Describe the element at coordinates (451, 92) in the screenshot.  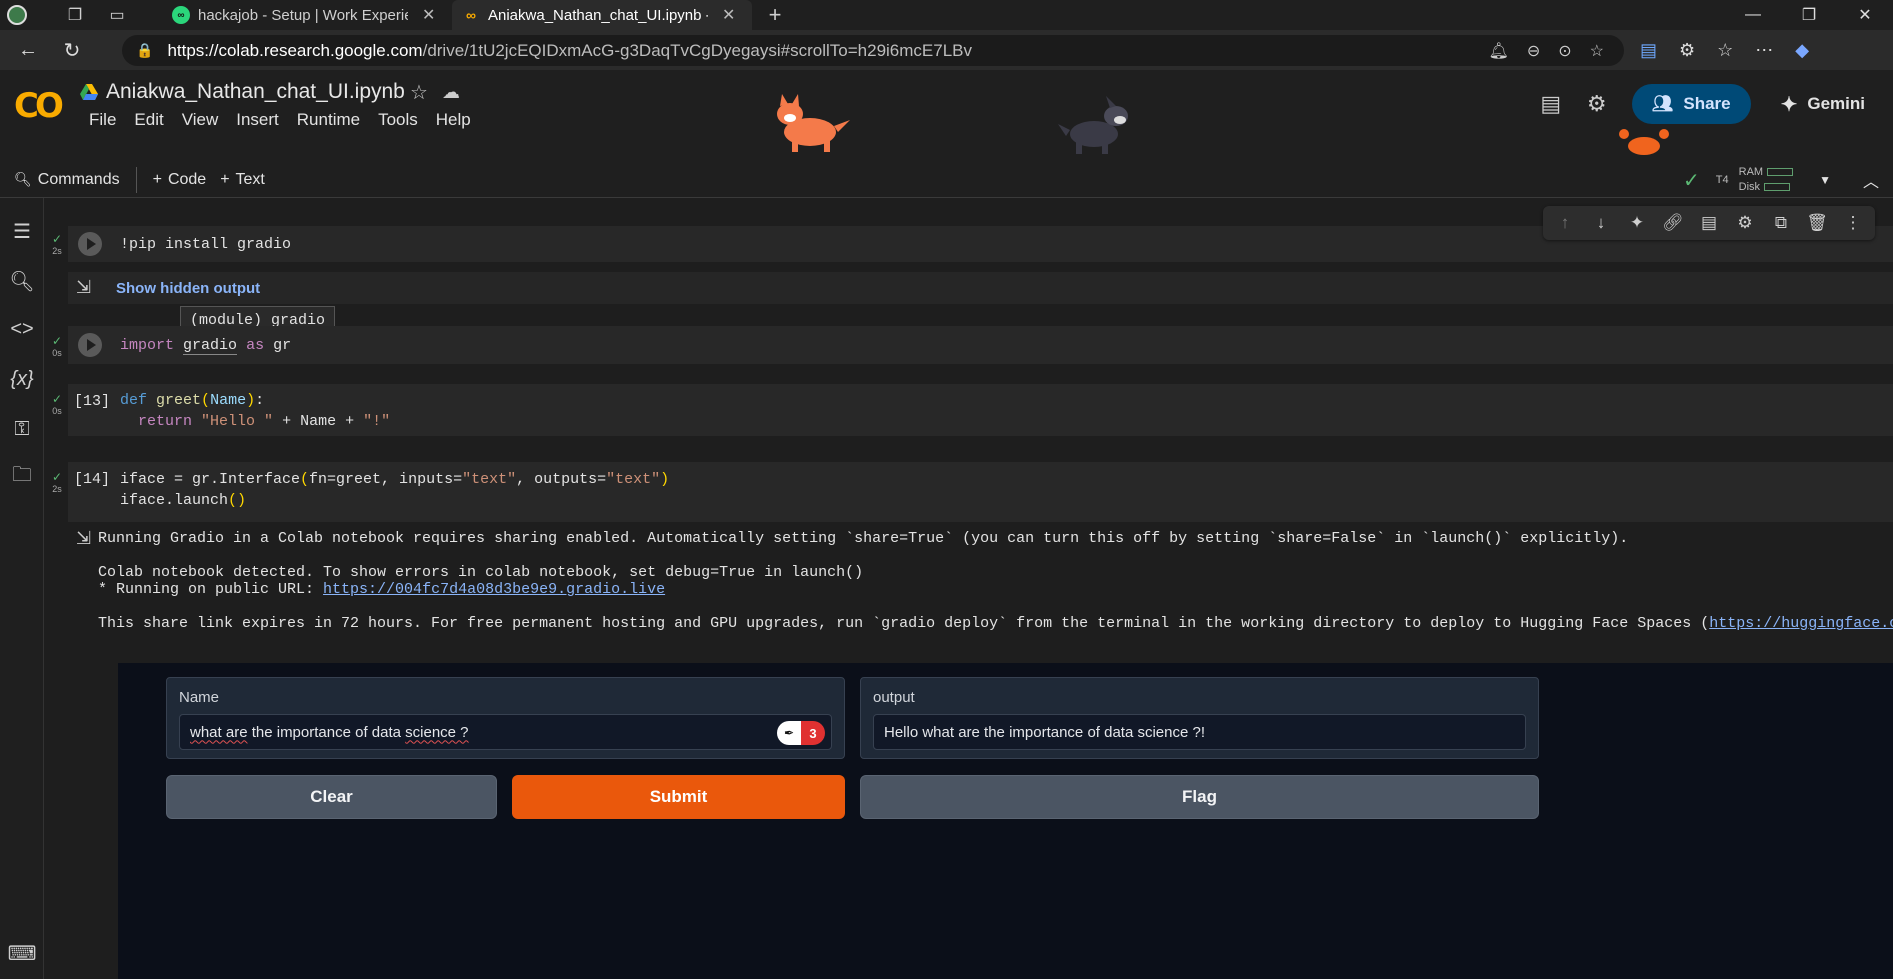
I see `cloud-saved-icon: ☁` at that location.